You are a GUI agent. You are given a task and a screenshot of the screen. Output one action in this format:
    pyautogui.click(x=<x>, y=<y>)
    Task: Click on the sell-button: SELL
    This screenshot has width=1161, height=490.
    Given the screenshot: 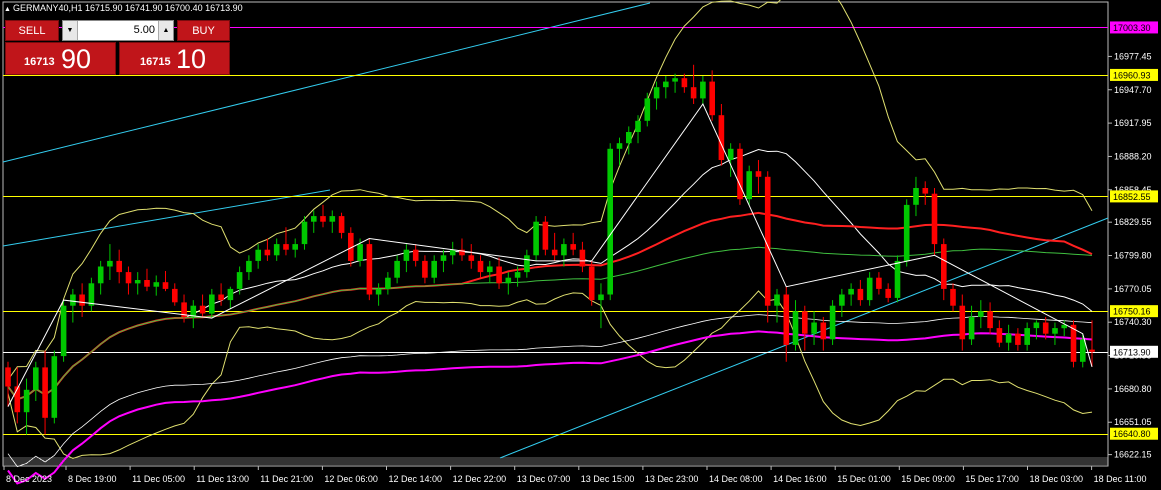 What is the action you would take?
    pyautogui.click(x=32, y=30)
    